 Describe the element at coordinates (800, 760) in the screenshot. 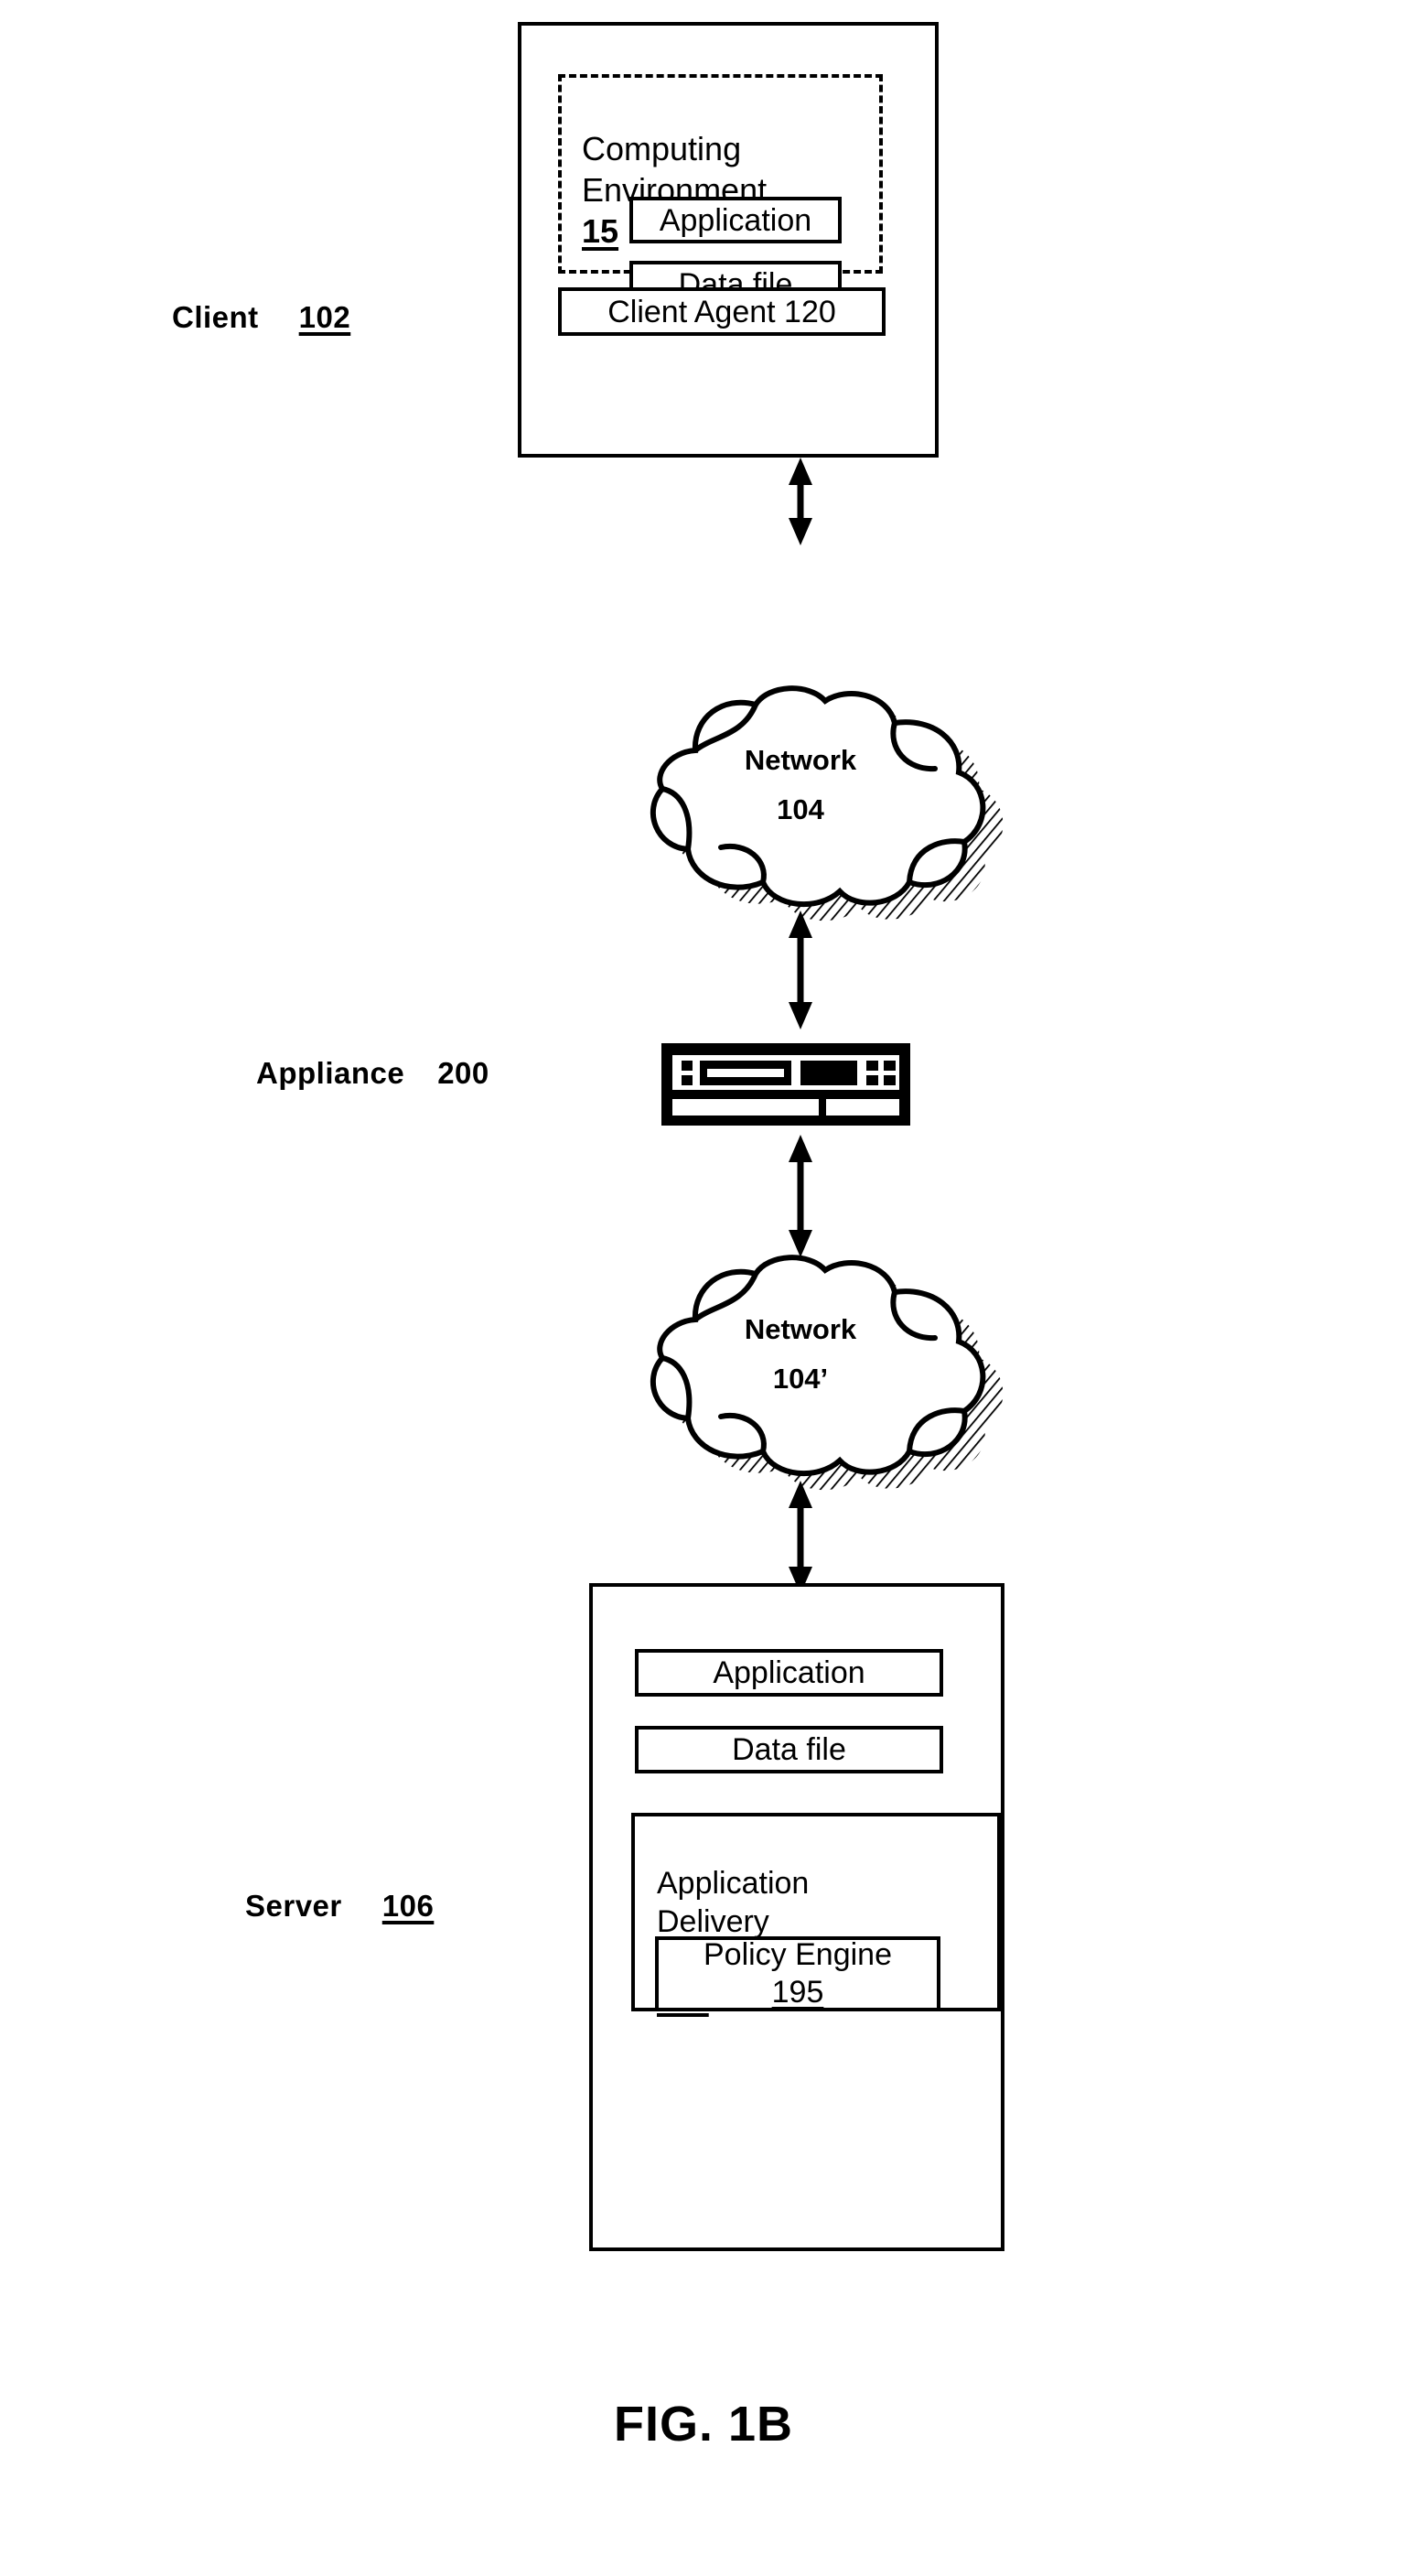

I see `network-104-name: Network` at that location.